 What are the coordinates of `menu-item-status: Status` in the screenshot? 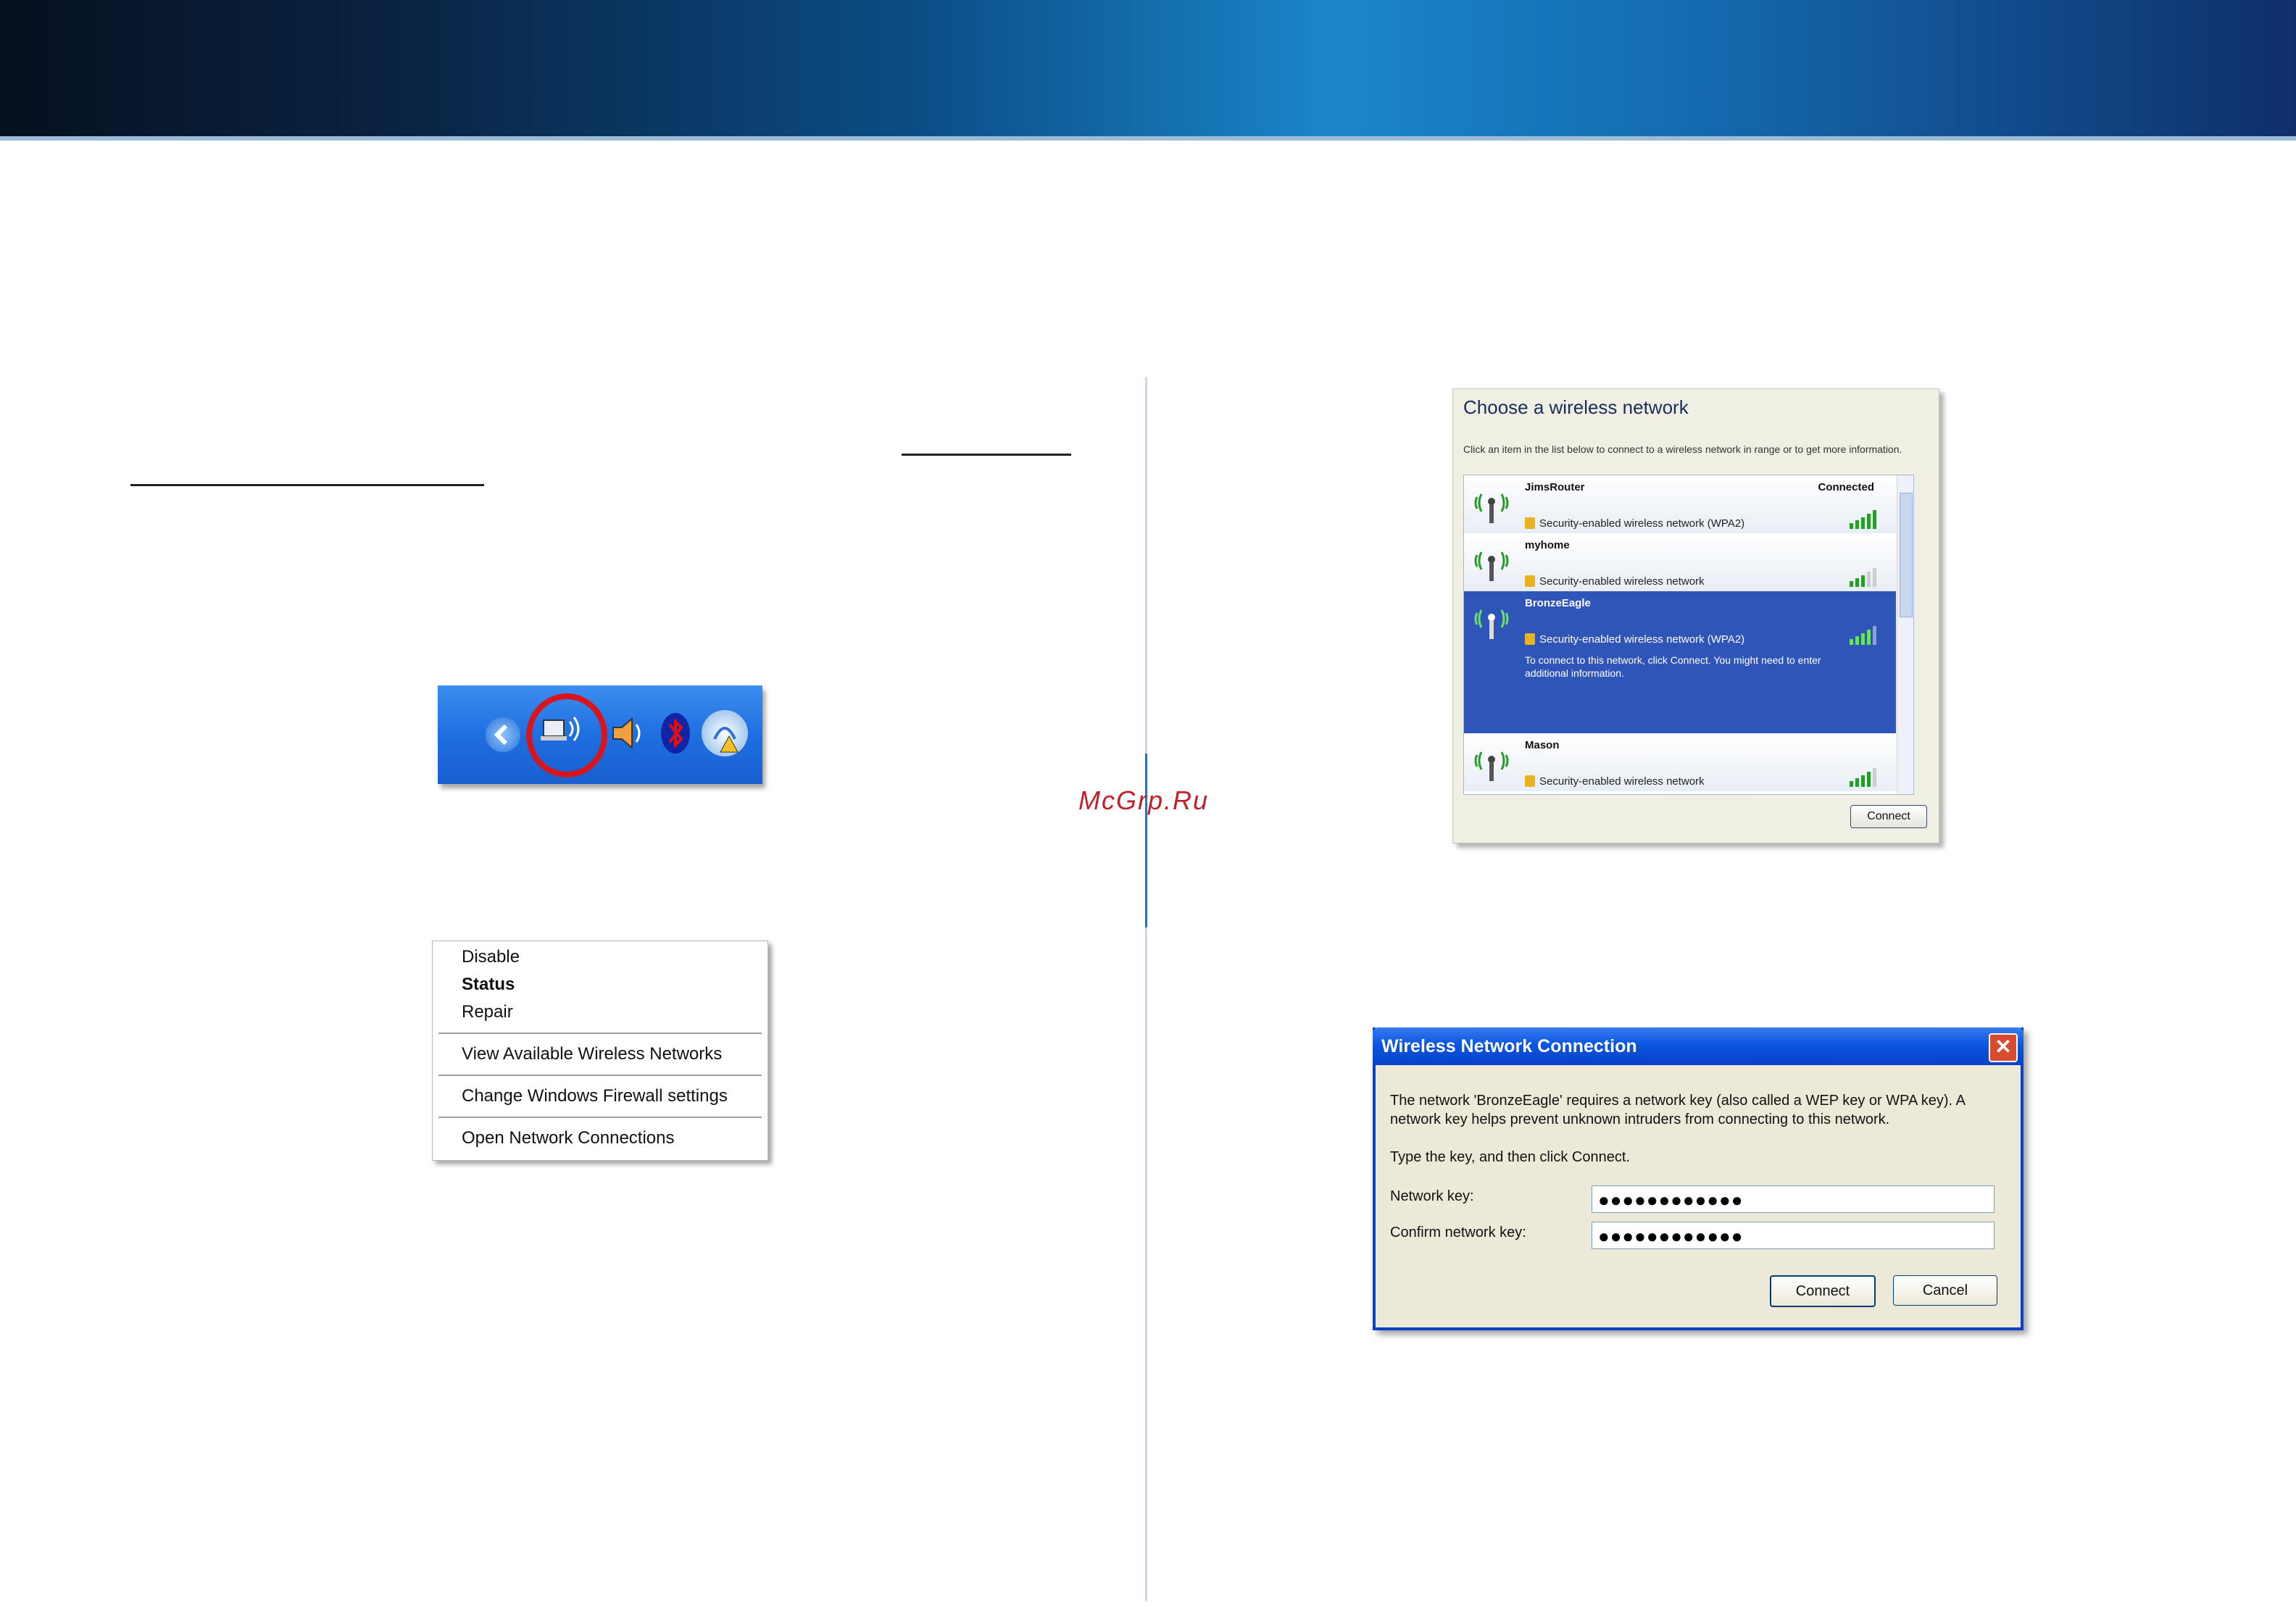 It's located at (488, 985).